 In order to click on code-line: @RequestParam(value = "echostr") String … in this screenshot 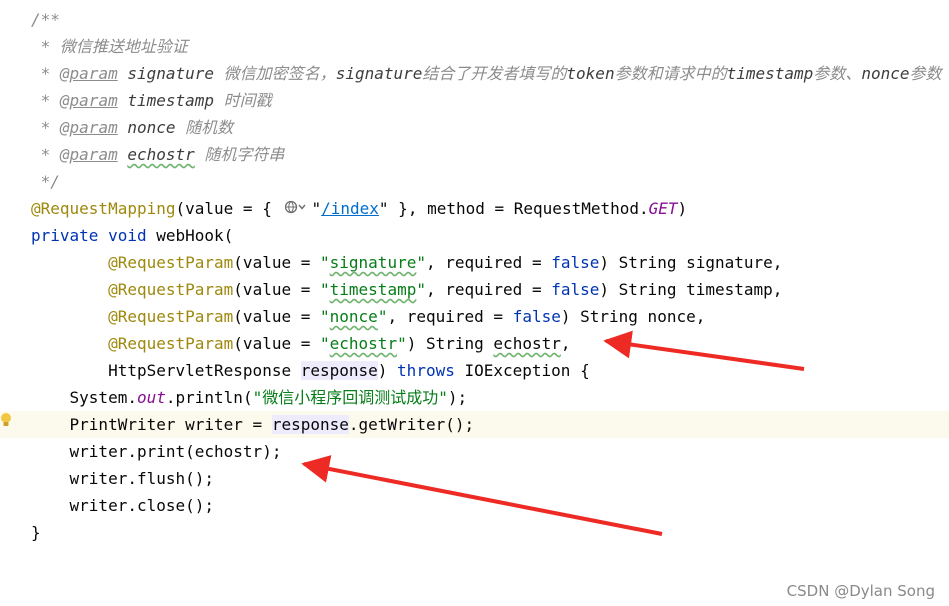, I will do `click(474, 343)`.